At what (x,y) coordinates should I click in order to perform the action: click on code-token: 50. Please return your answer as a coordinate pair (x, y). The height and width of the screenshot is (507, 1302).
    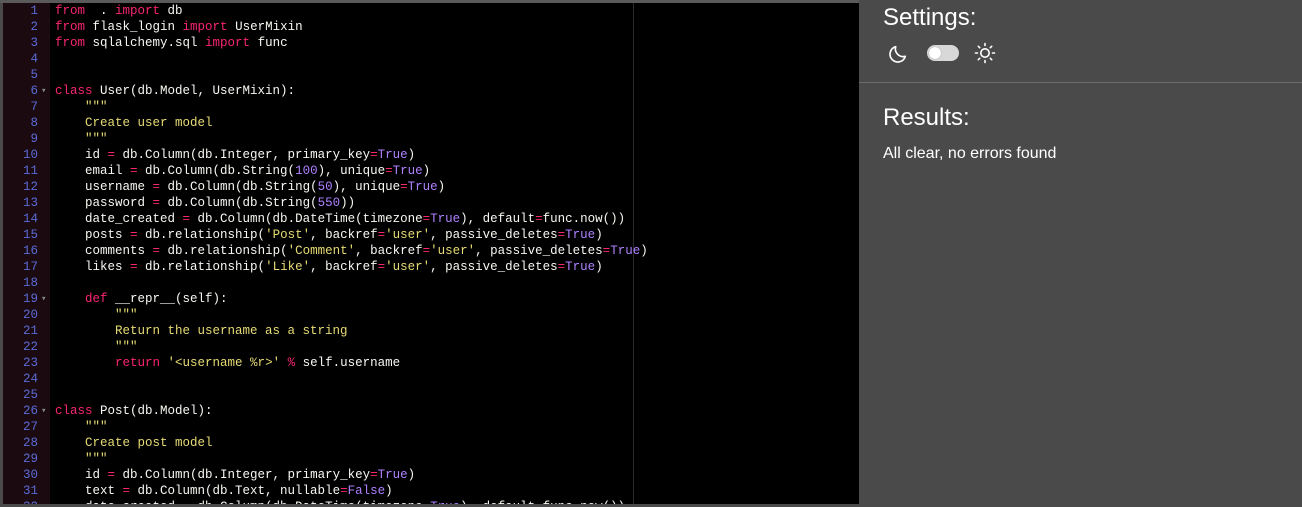
    Looking at the image, I should click on (325, 187).